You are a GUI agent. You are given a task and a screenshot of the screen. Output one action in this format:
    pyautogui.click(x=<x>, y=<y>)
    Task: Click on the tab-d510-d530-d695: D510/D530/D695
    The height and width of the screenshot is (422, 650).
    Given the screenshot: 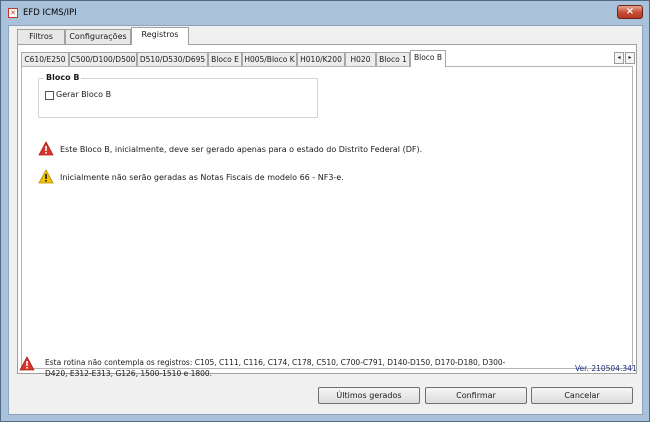 What is the action you would take?
    pyautogui.click(x=172, y=59)
    